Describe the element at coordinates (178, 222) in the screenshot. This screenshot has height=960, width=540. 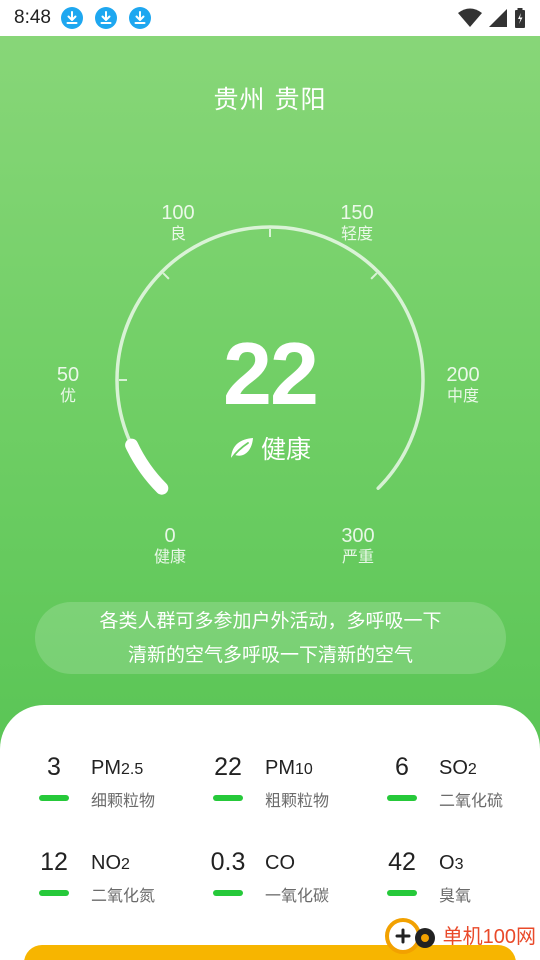
I see `gauge-tick-100: 100 良` at that location.